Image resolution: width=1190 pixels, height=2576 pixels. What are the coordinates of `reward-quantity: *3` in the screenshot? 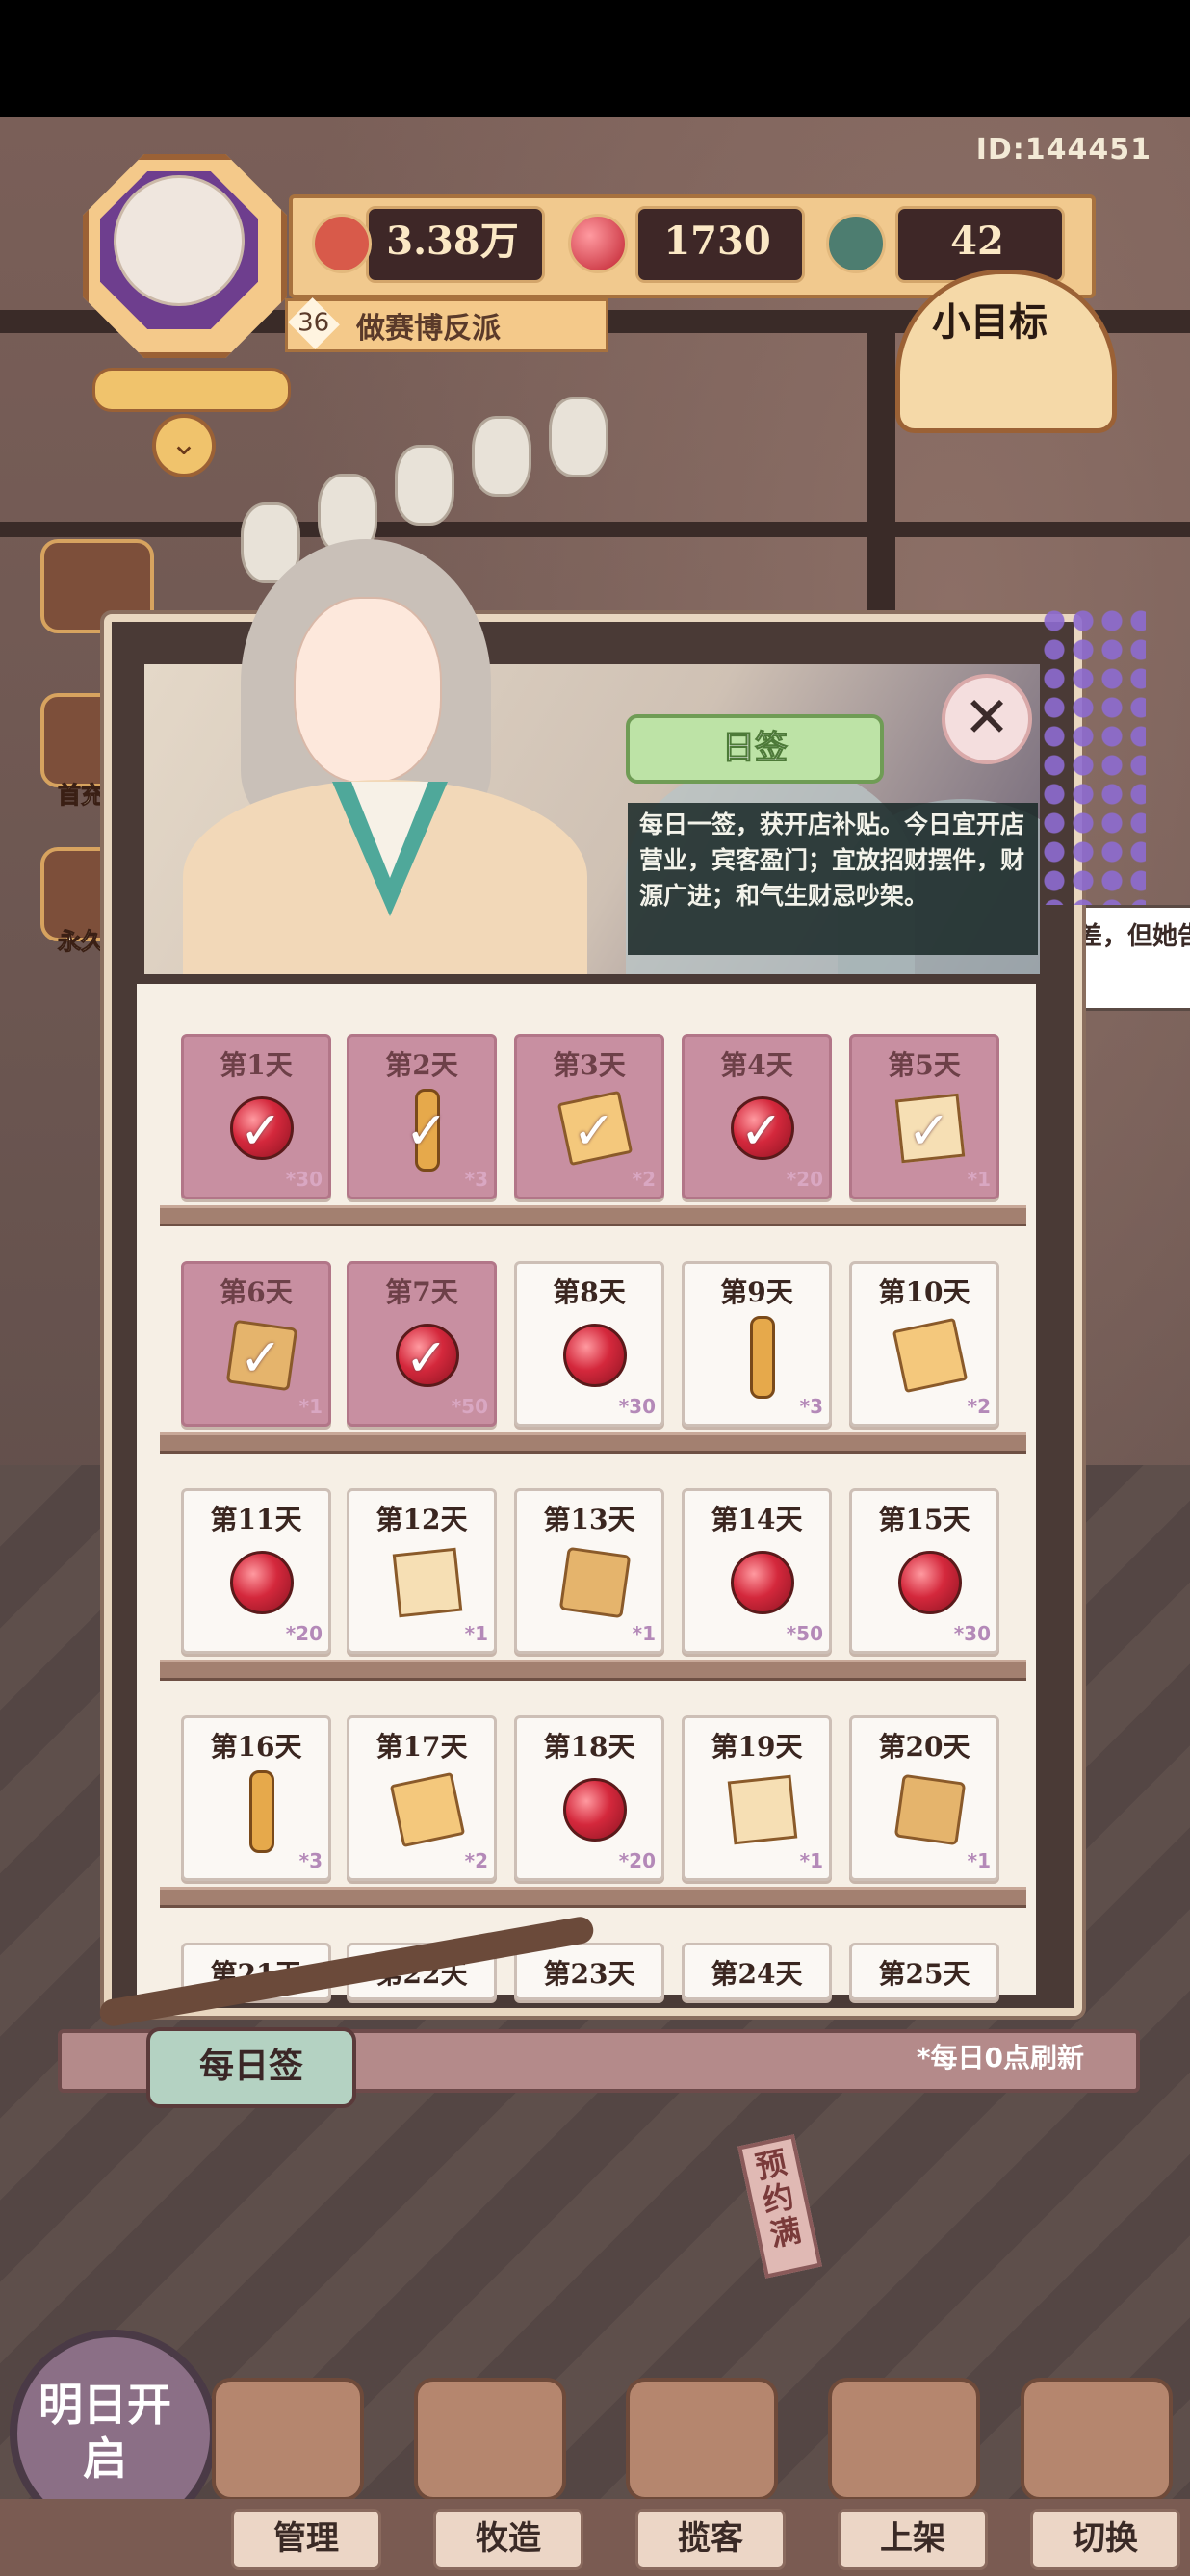 It's located at (811, 1407).